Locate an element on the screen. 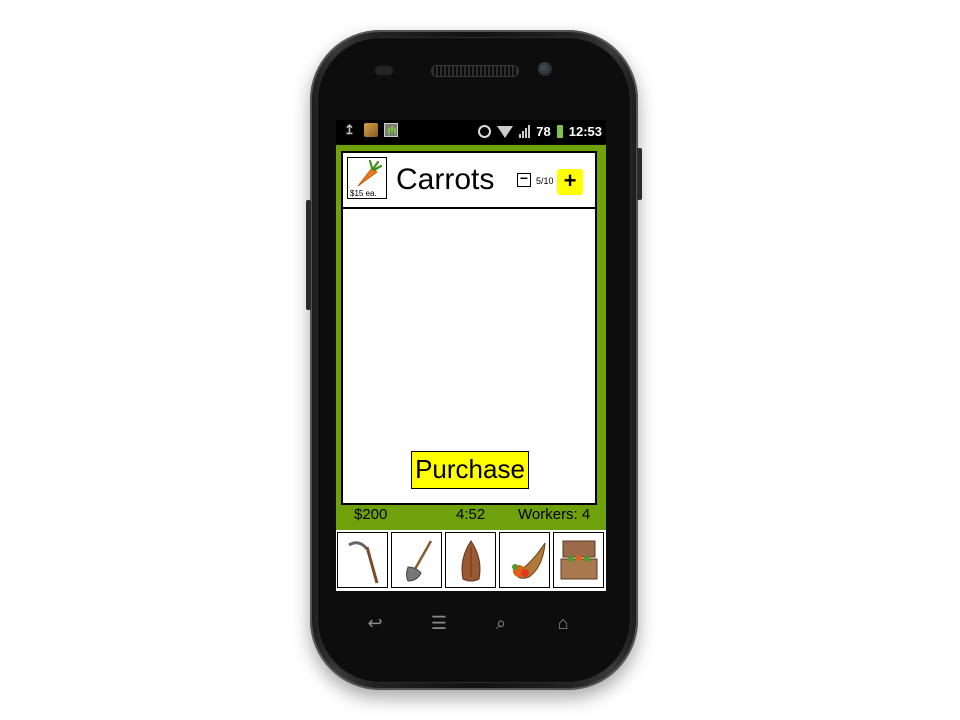 The height and width of the screenshot is (720, 960). money-display: $200 is located at coordinates (371, 514).